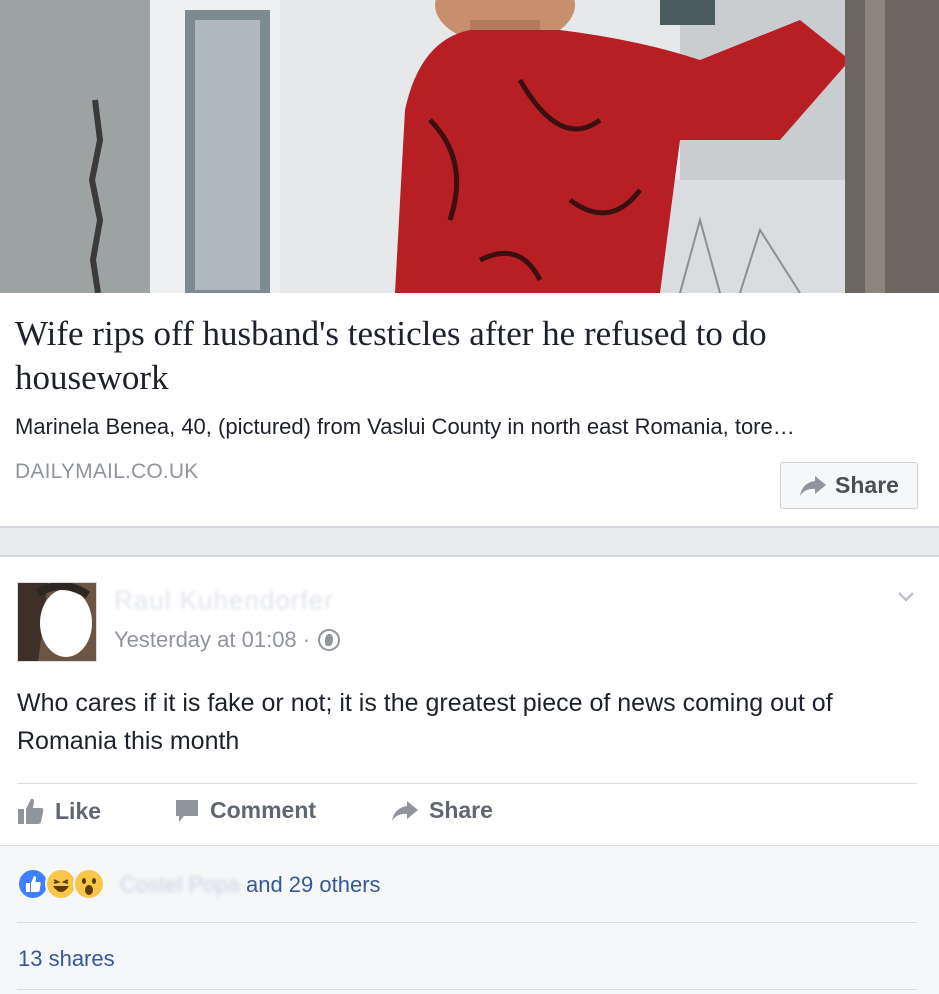 Image resolution: width=939 pixels, height=994 pixels. What do you see at coordinates (467, 922) in the screenshot?
I see `footer-divider` at bounding box center [467, 922].